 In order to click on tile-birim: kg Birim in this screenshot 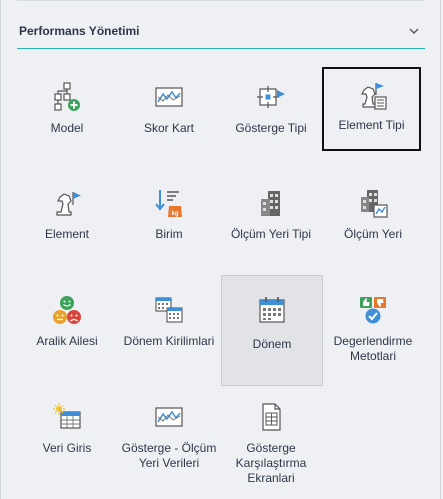, I will do `click(169, 225)`.